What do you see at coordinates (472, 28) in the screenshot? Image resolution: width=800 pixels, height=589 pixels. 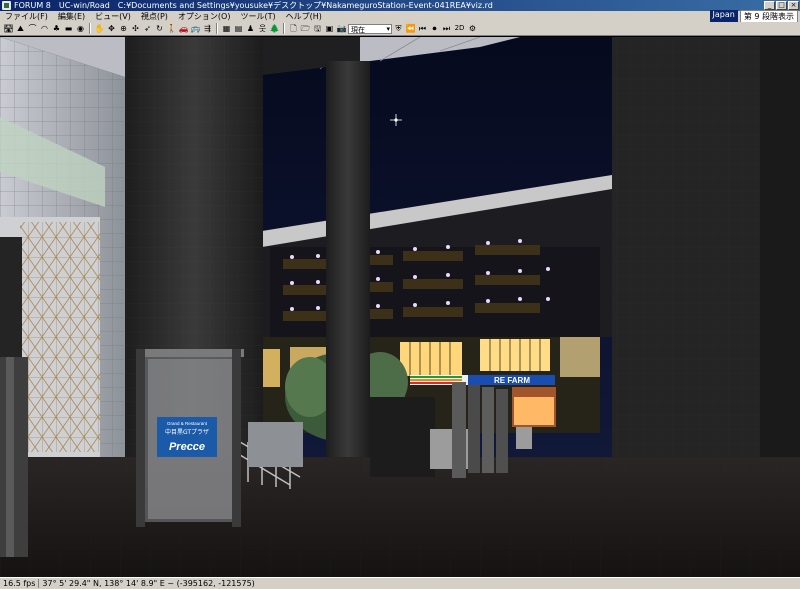 I see `settings-icon: ⚙` at bounding box center [472, 28].